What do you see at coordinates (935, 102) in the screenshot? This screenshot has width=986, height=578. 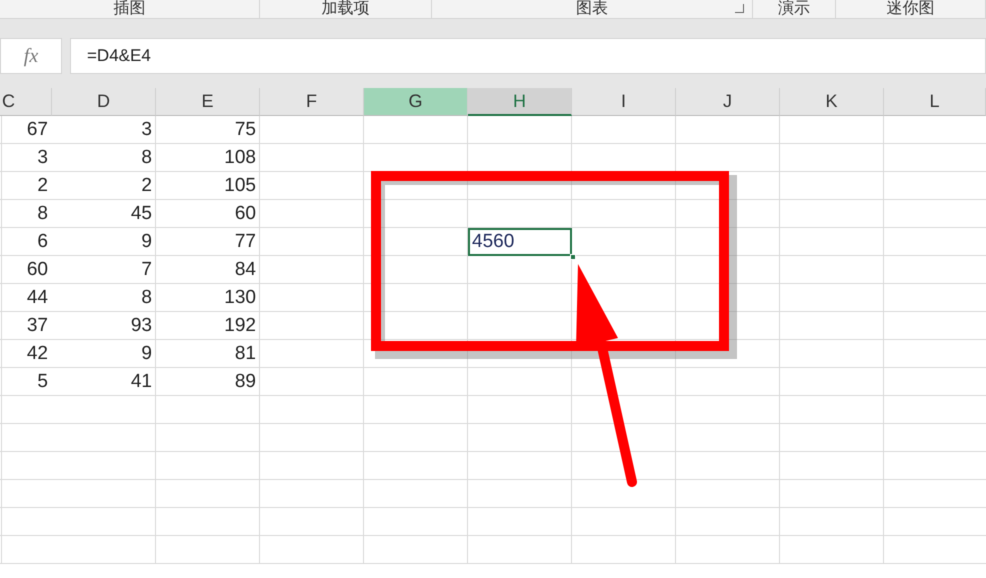 I see `column-header: L` at bounding box center [935, 102].